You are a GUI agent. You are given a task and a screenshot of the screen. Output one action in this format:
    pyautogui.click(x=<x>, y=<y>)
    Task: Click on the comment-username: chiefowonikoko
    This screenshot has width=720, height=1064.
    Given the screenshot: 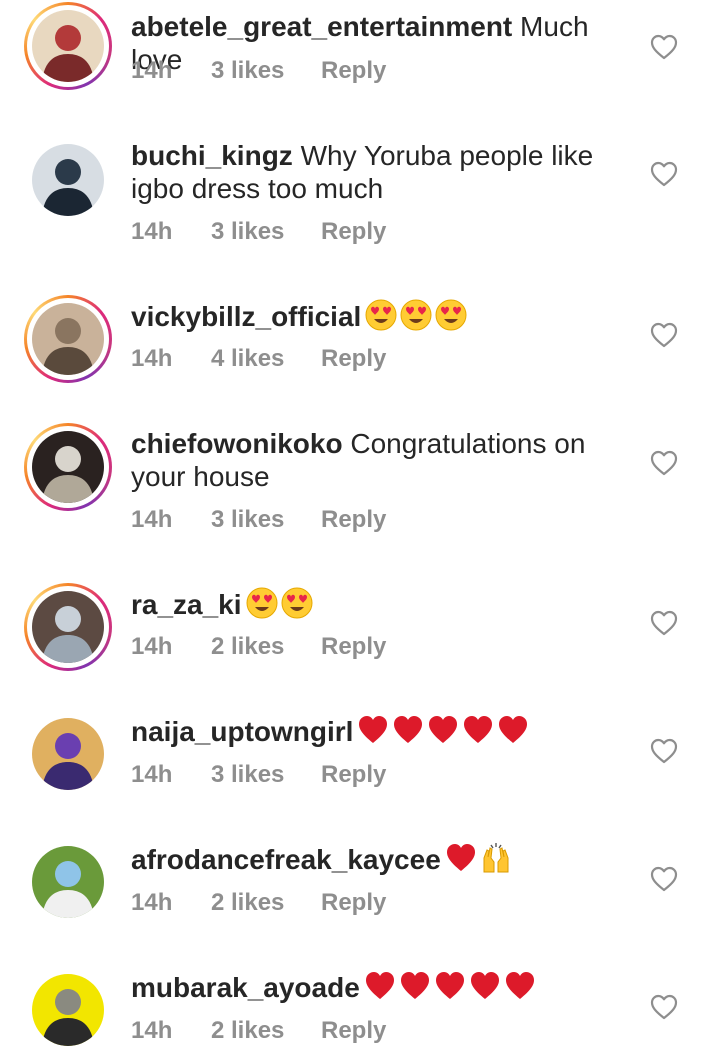 What is the action you would take?
    pyautogui.click(x=237, y=443)
    